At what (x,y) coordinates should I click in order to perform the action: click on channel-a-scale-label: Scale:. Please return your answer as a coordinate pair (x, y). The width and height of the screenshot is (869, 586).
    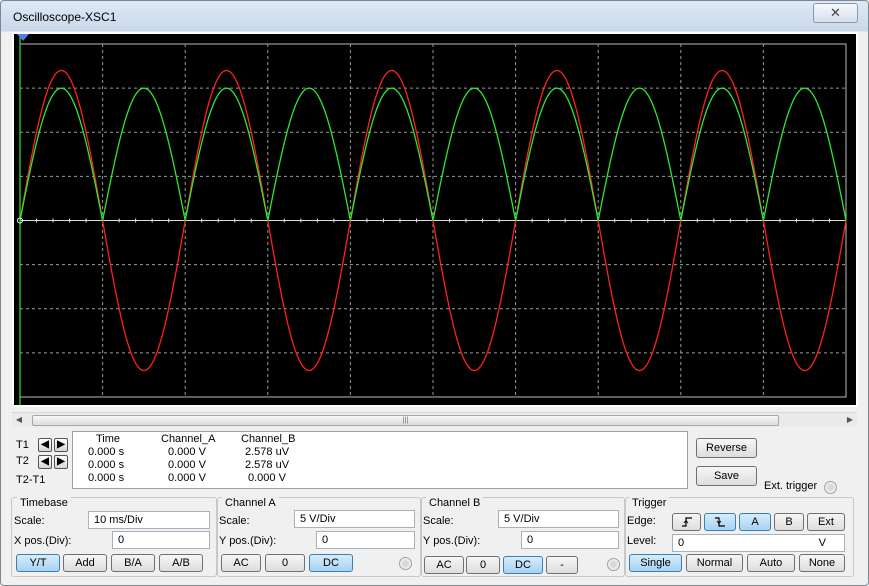
    Looking at the image, I should click on (234, 521).